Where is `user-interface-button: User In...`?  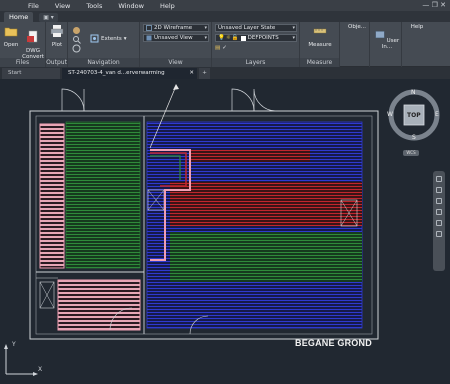
user-interface-button: User In... is located at coordinates (387, 40).